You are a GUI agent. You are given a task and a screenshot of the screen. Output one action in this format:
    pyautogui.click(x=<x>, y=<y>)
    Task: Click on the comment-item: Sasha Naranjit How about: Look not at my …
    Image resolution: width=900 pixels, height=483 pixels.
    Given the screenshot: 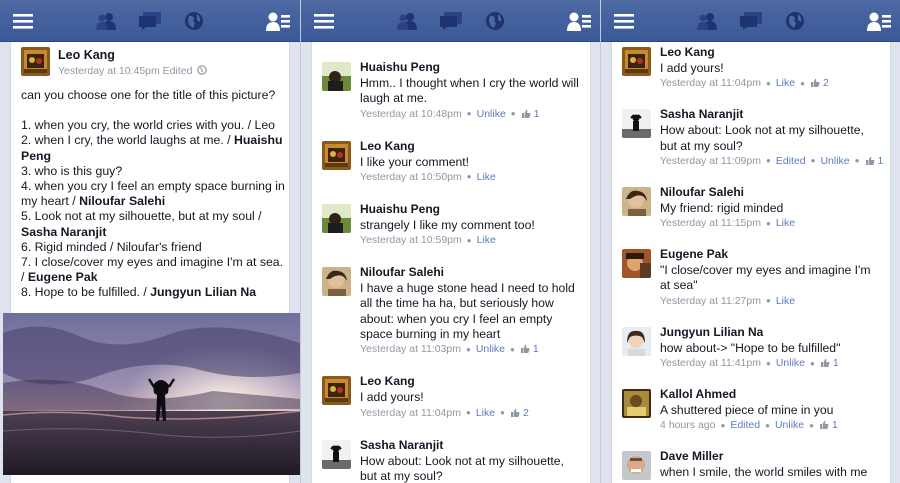 What is the action you would take?
    pyautogui.click(x=753, y=138)
    